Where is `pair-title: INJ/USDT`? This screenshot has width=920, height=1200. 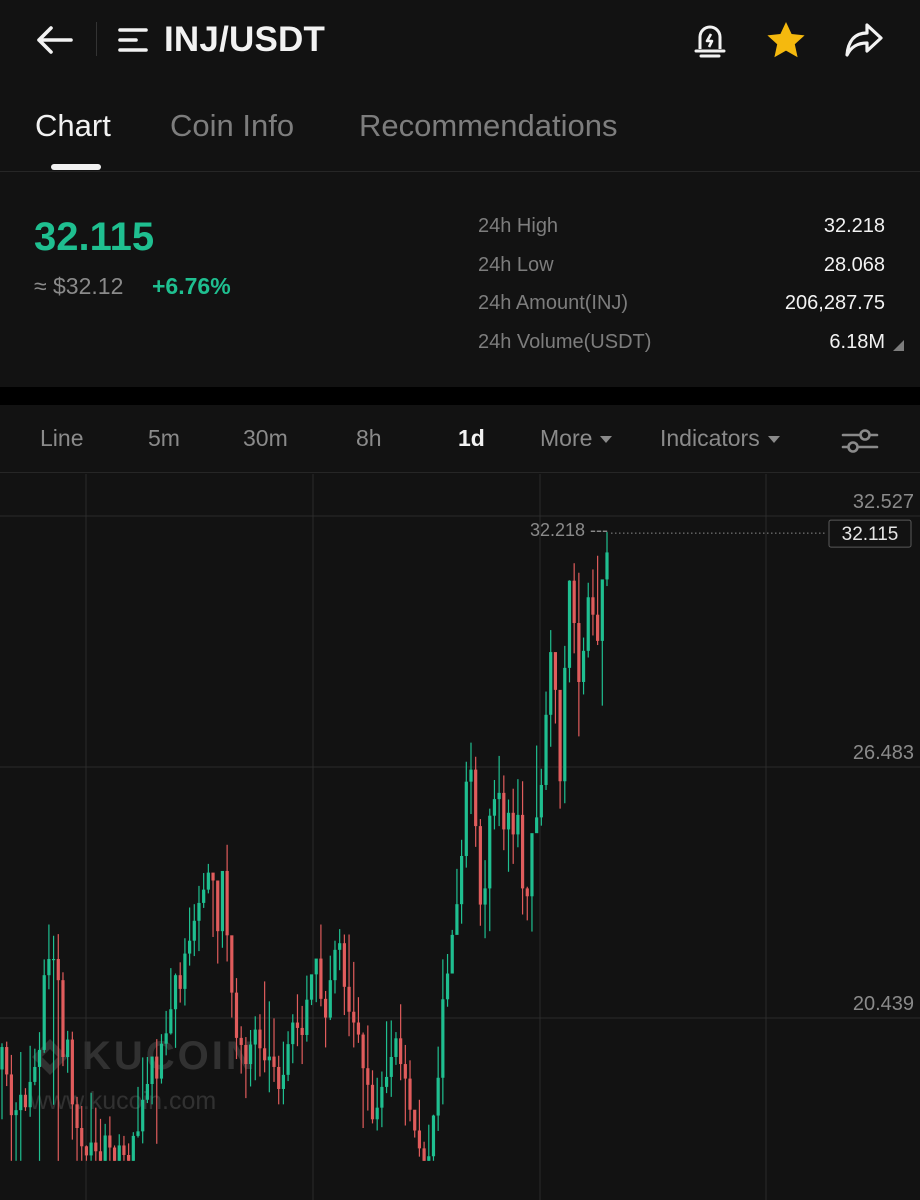
pair-title: INJ/USDT is located at coordinates (245, 39).